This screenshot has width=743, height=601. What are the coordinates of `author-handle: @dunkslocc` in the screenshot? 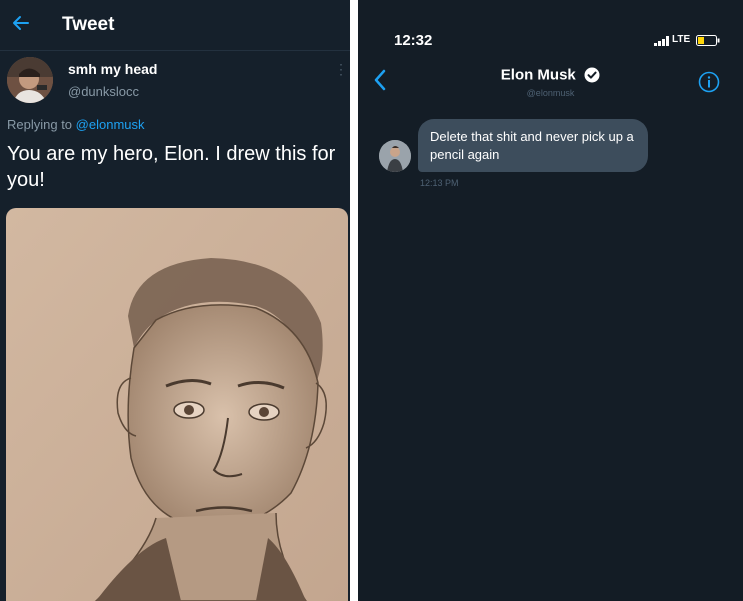 It's located at (103, 91).